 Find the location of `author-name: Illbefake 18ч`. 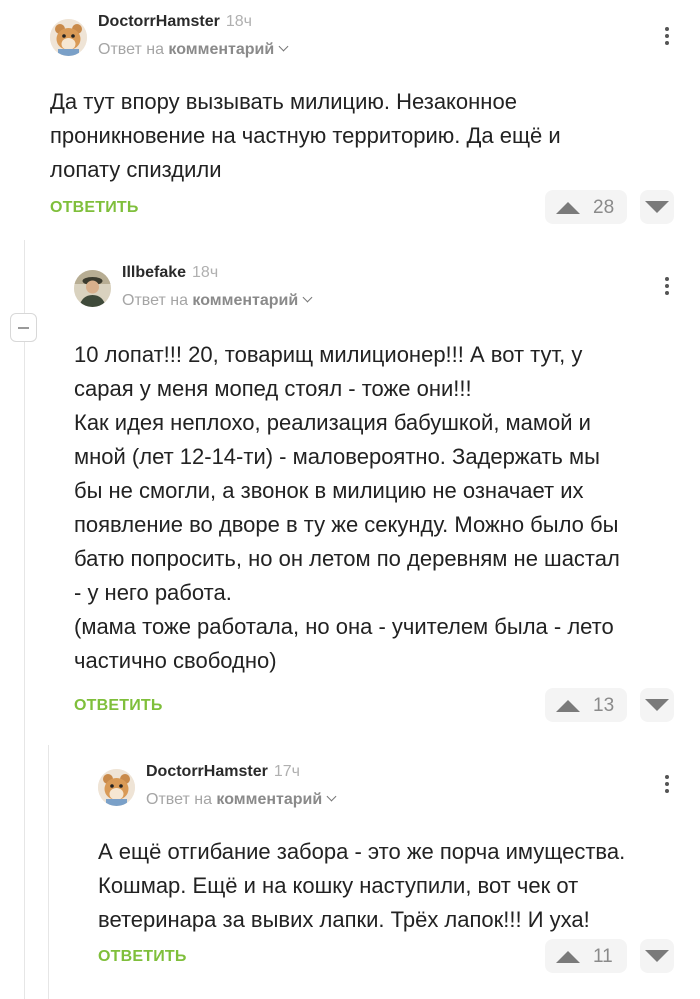

author-name: Illbefake 18ч is located at coordinates (170, 273).